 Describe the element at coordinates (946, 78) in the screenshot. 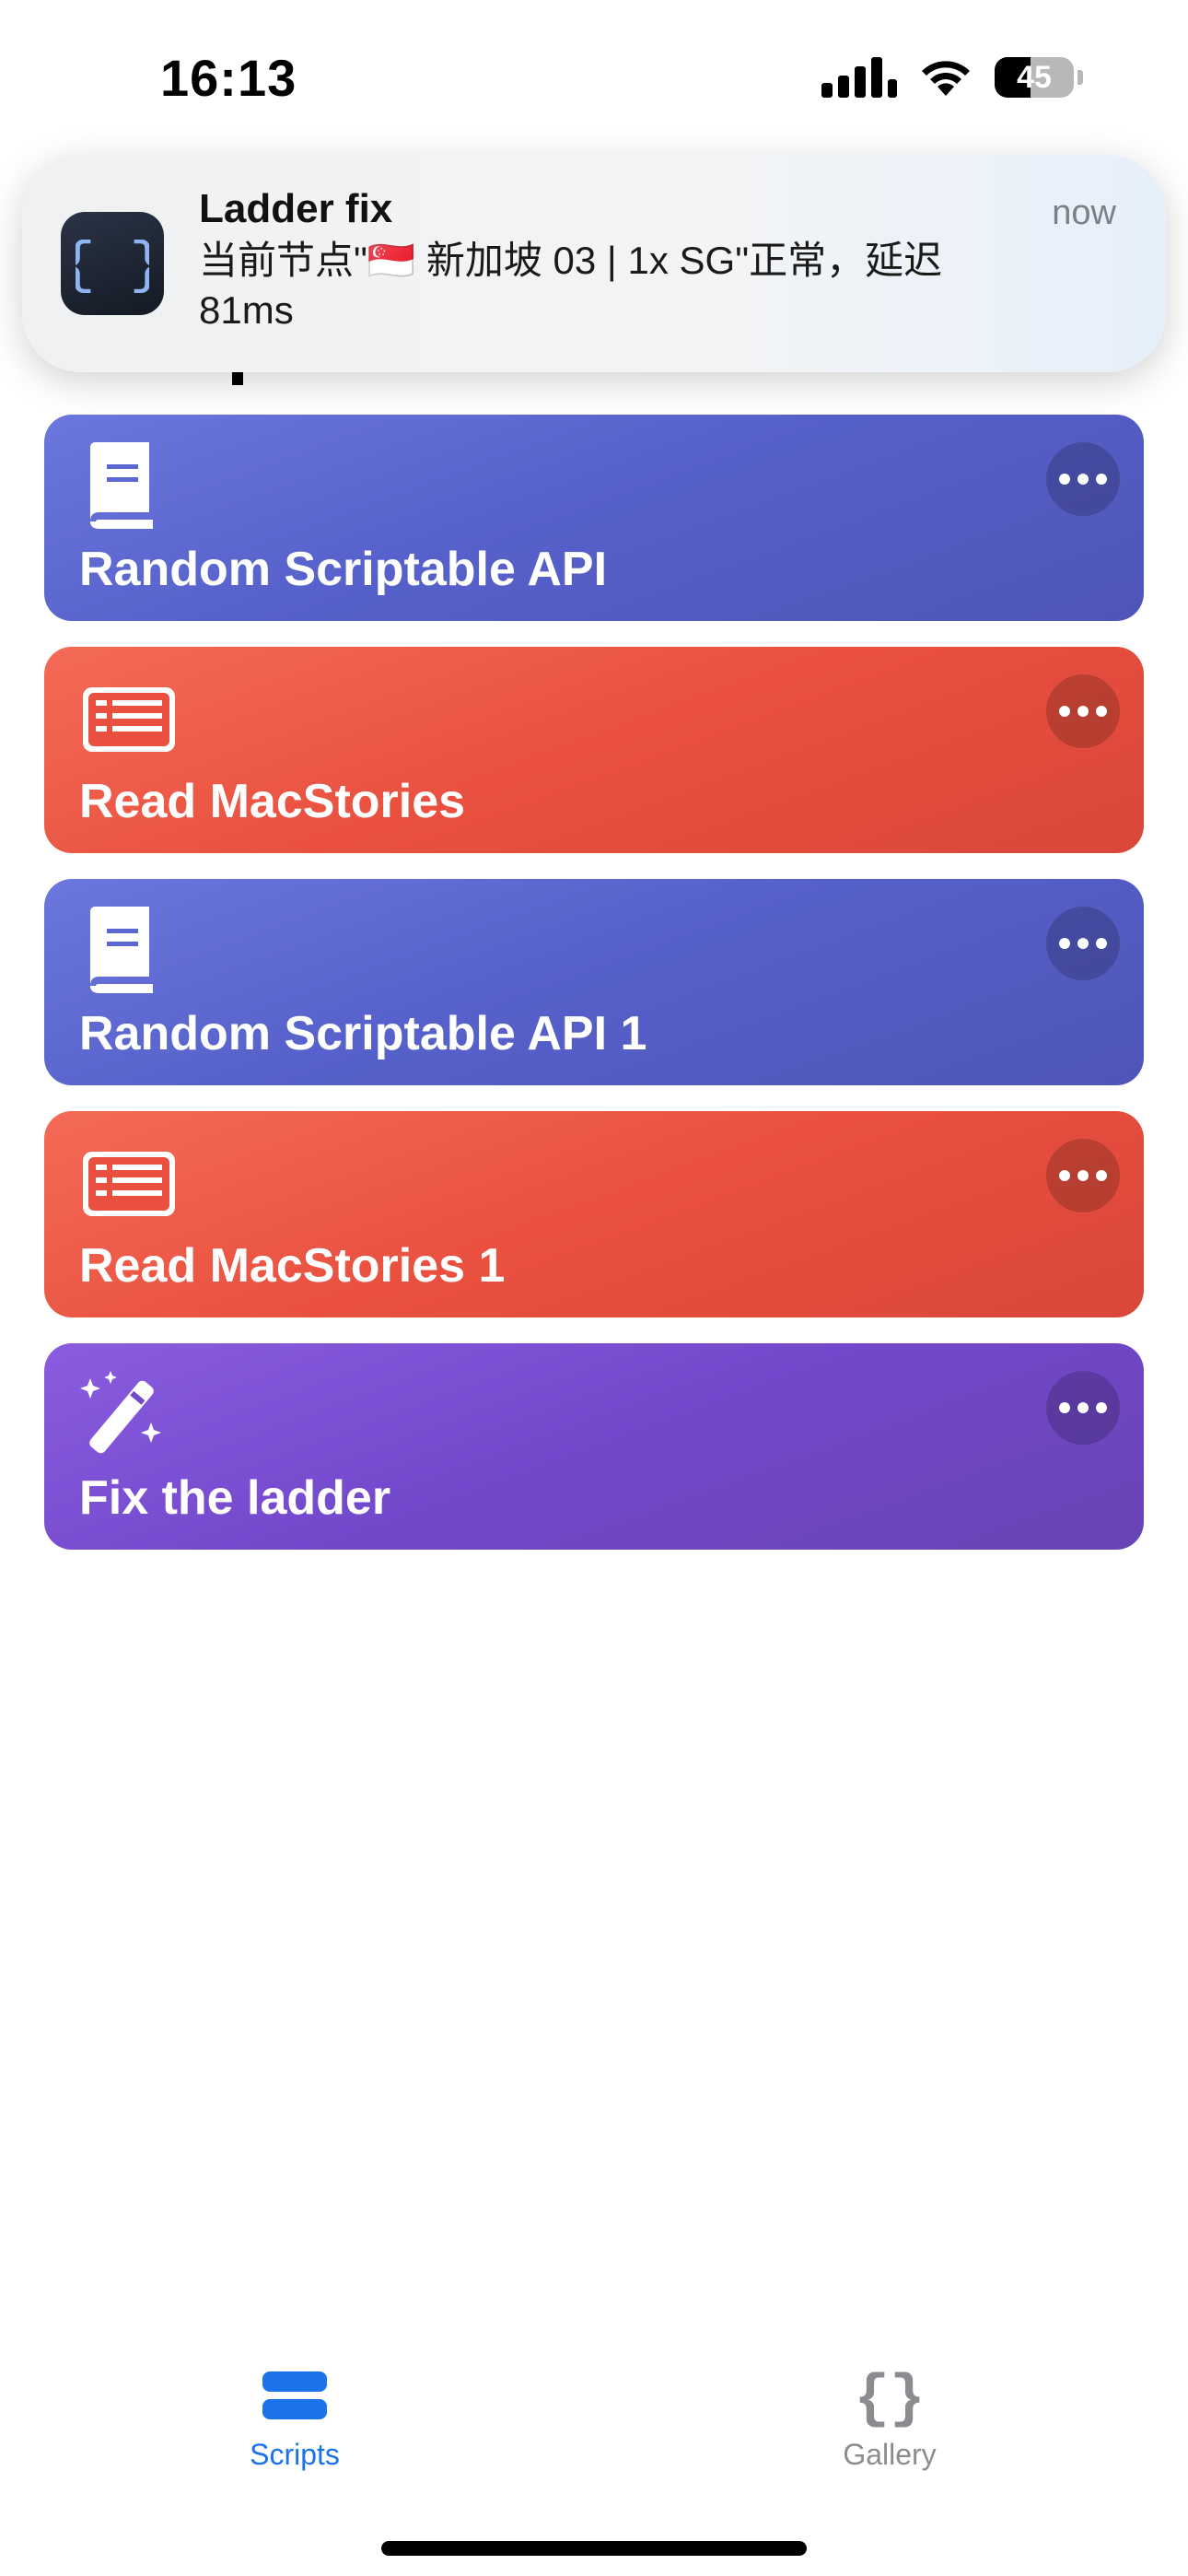

I see `wifi-icon` at that location.